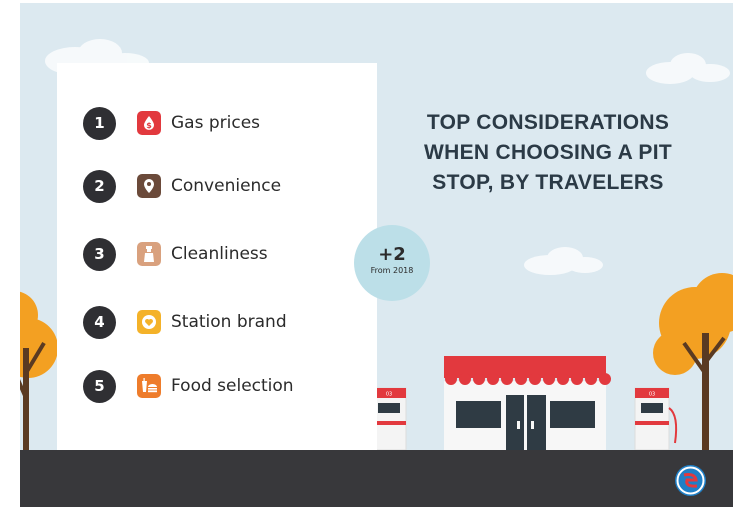  Describe the element at coordinates (690, 480) in the screenshot. I see `brand-logo-icon` at that location.